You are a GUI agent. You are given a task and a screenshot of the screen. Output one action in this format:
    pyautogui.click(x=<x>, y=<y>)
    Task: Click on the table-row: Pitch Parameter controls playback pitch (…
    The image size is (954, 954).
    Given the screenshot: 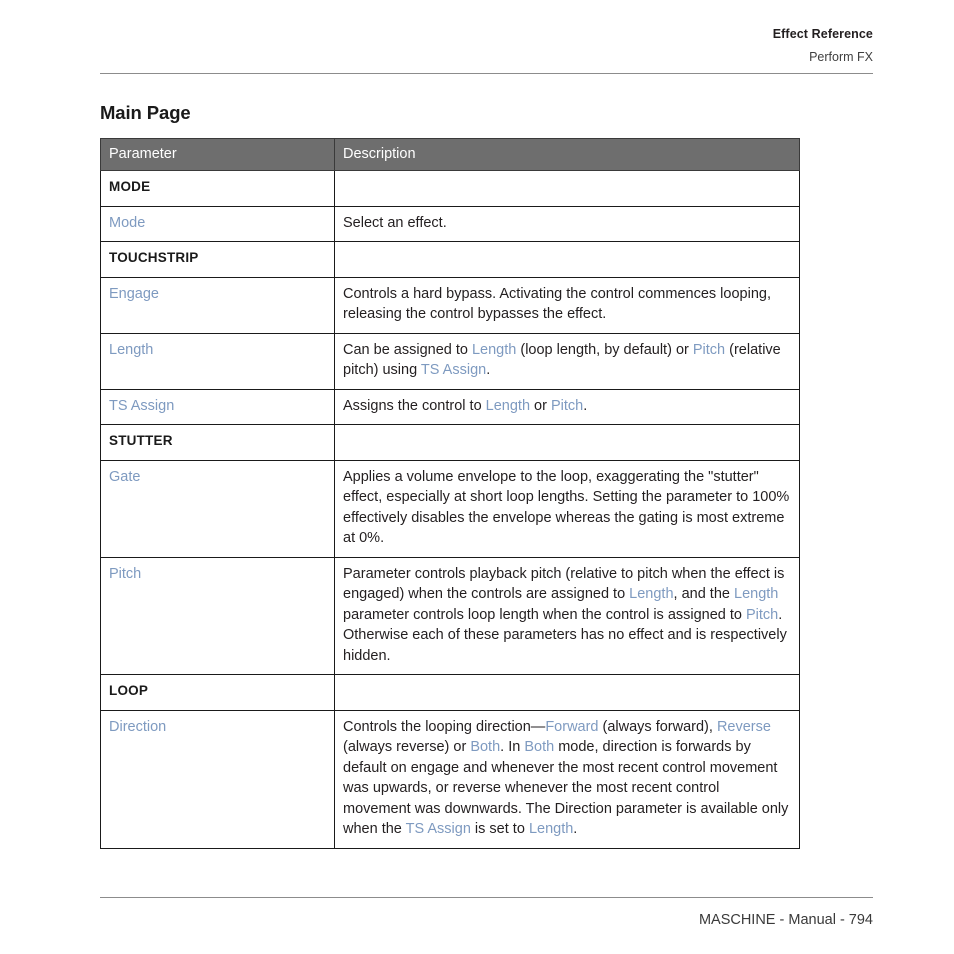 What is the action you would take?
    pyautogui.click(x=450, y=615)
    